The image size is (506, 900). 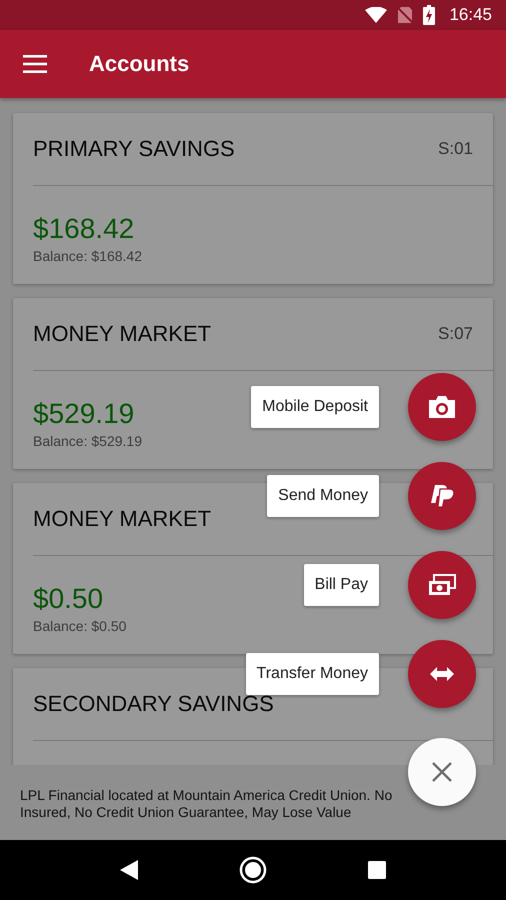 I want to click on action-label: Bill Pay, so click(x=341, y=585).